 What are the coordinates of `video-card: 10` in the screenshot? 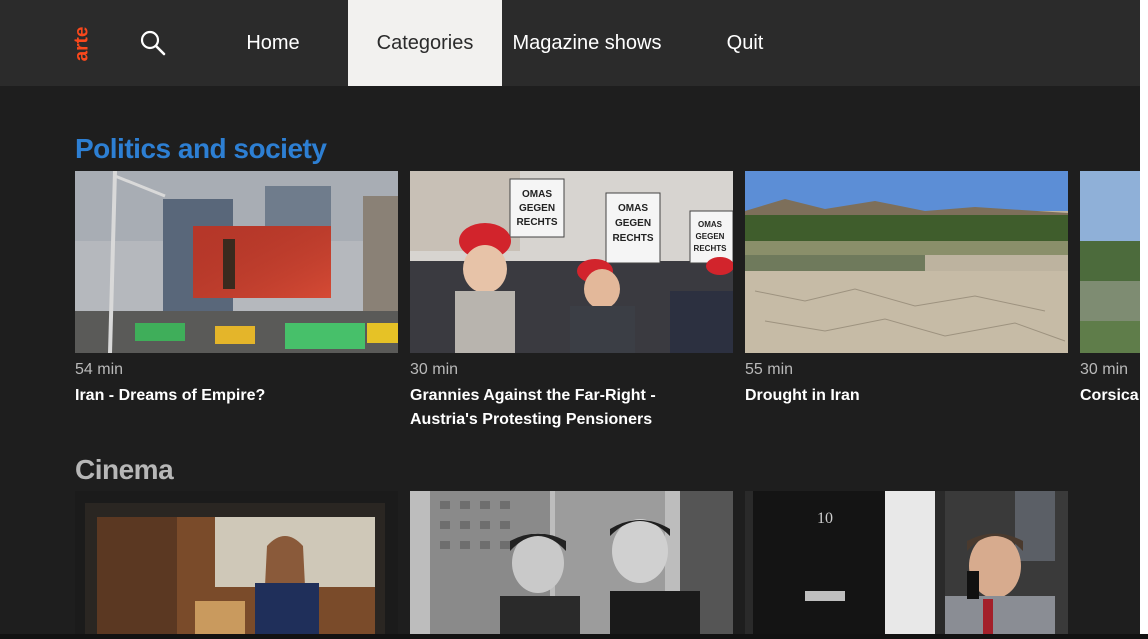 It's located at (906, 565).